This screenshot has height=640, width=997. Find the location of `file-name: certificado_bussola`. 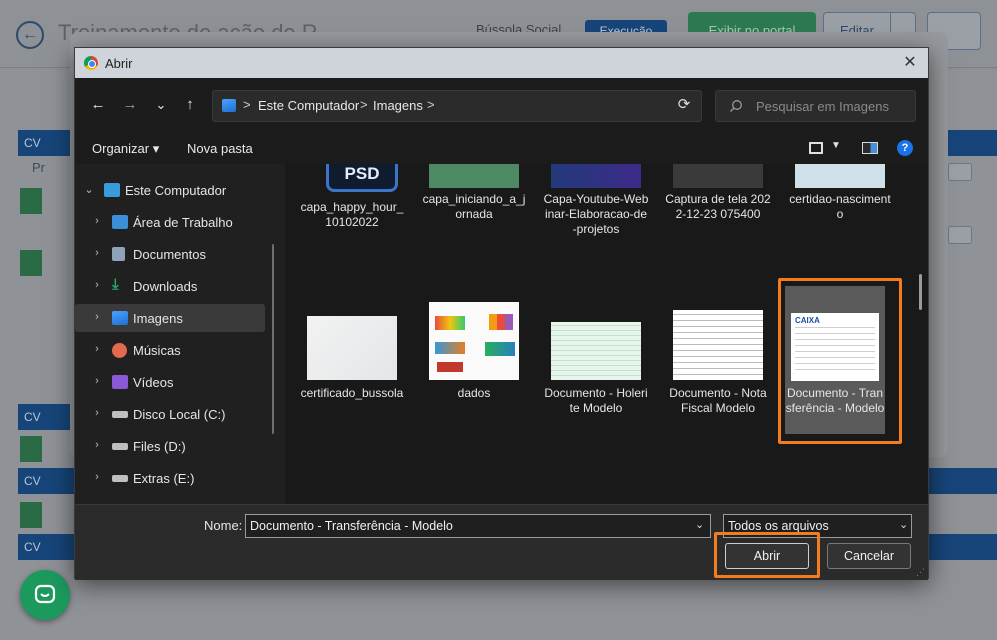

file-name: certificado_bussola is located at coordinates (352, 393).